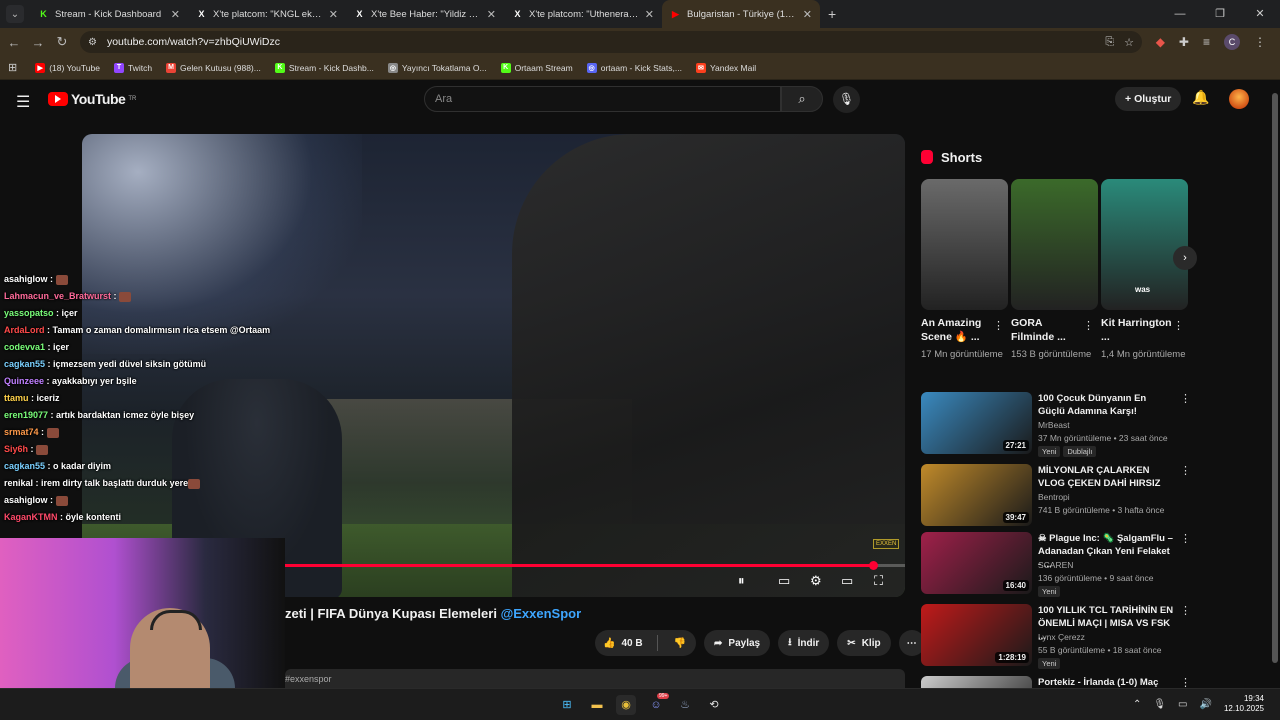 The height and width of the screenshot is (720, 1280). What do you see at coordinates (1159, 704) in the screenshot?
I see `microphone-tray-icon: 🎙` at bounding box center [1159, 704].